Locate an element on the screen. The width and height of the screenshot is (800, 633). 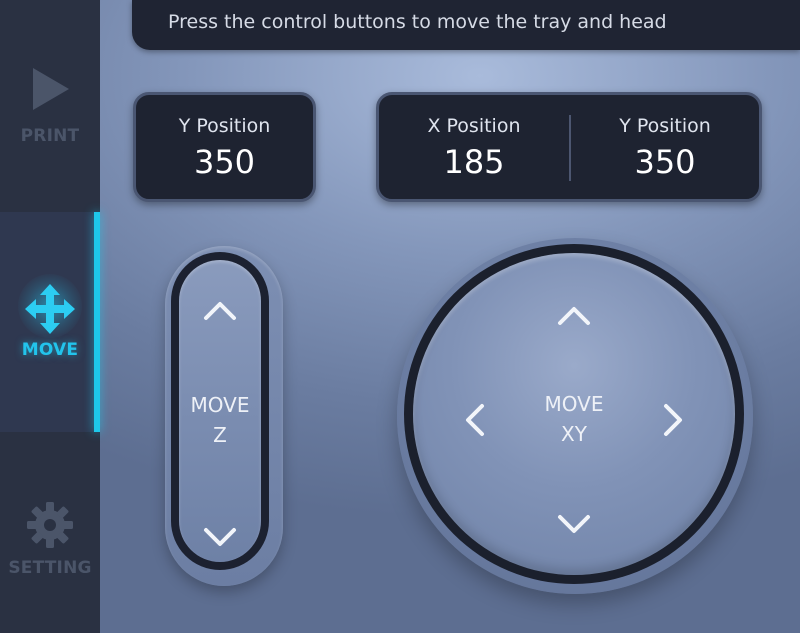
sidebar: PRINT MOVE SETTING is located at coordinates (50, 316).